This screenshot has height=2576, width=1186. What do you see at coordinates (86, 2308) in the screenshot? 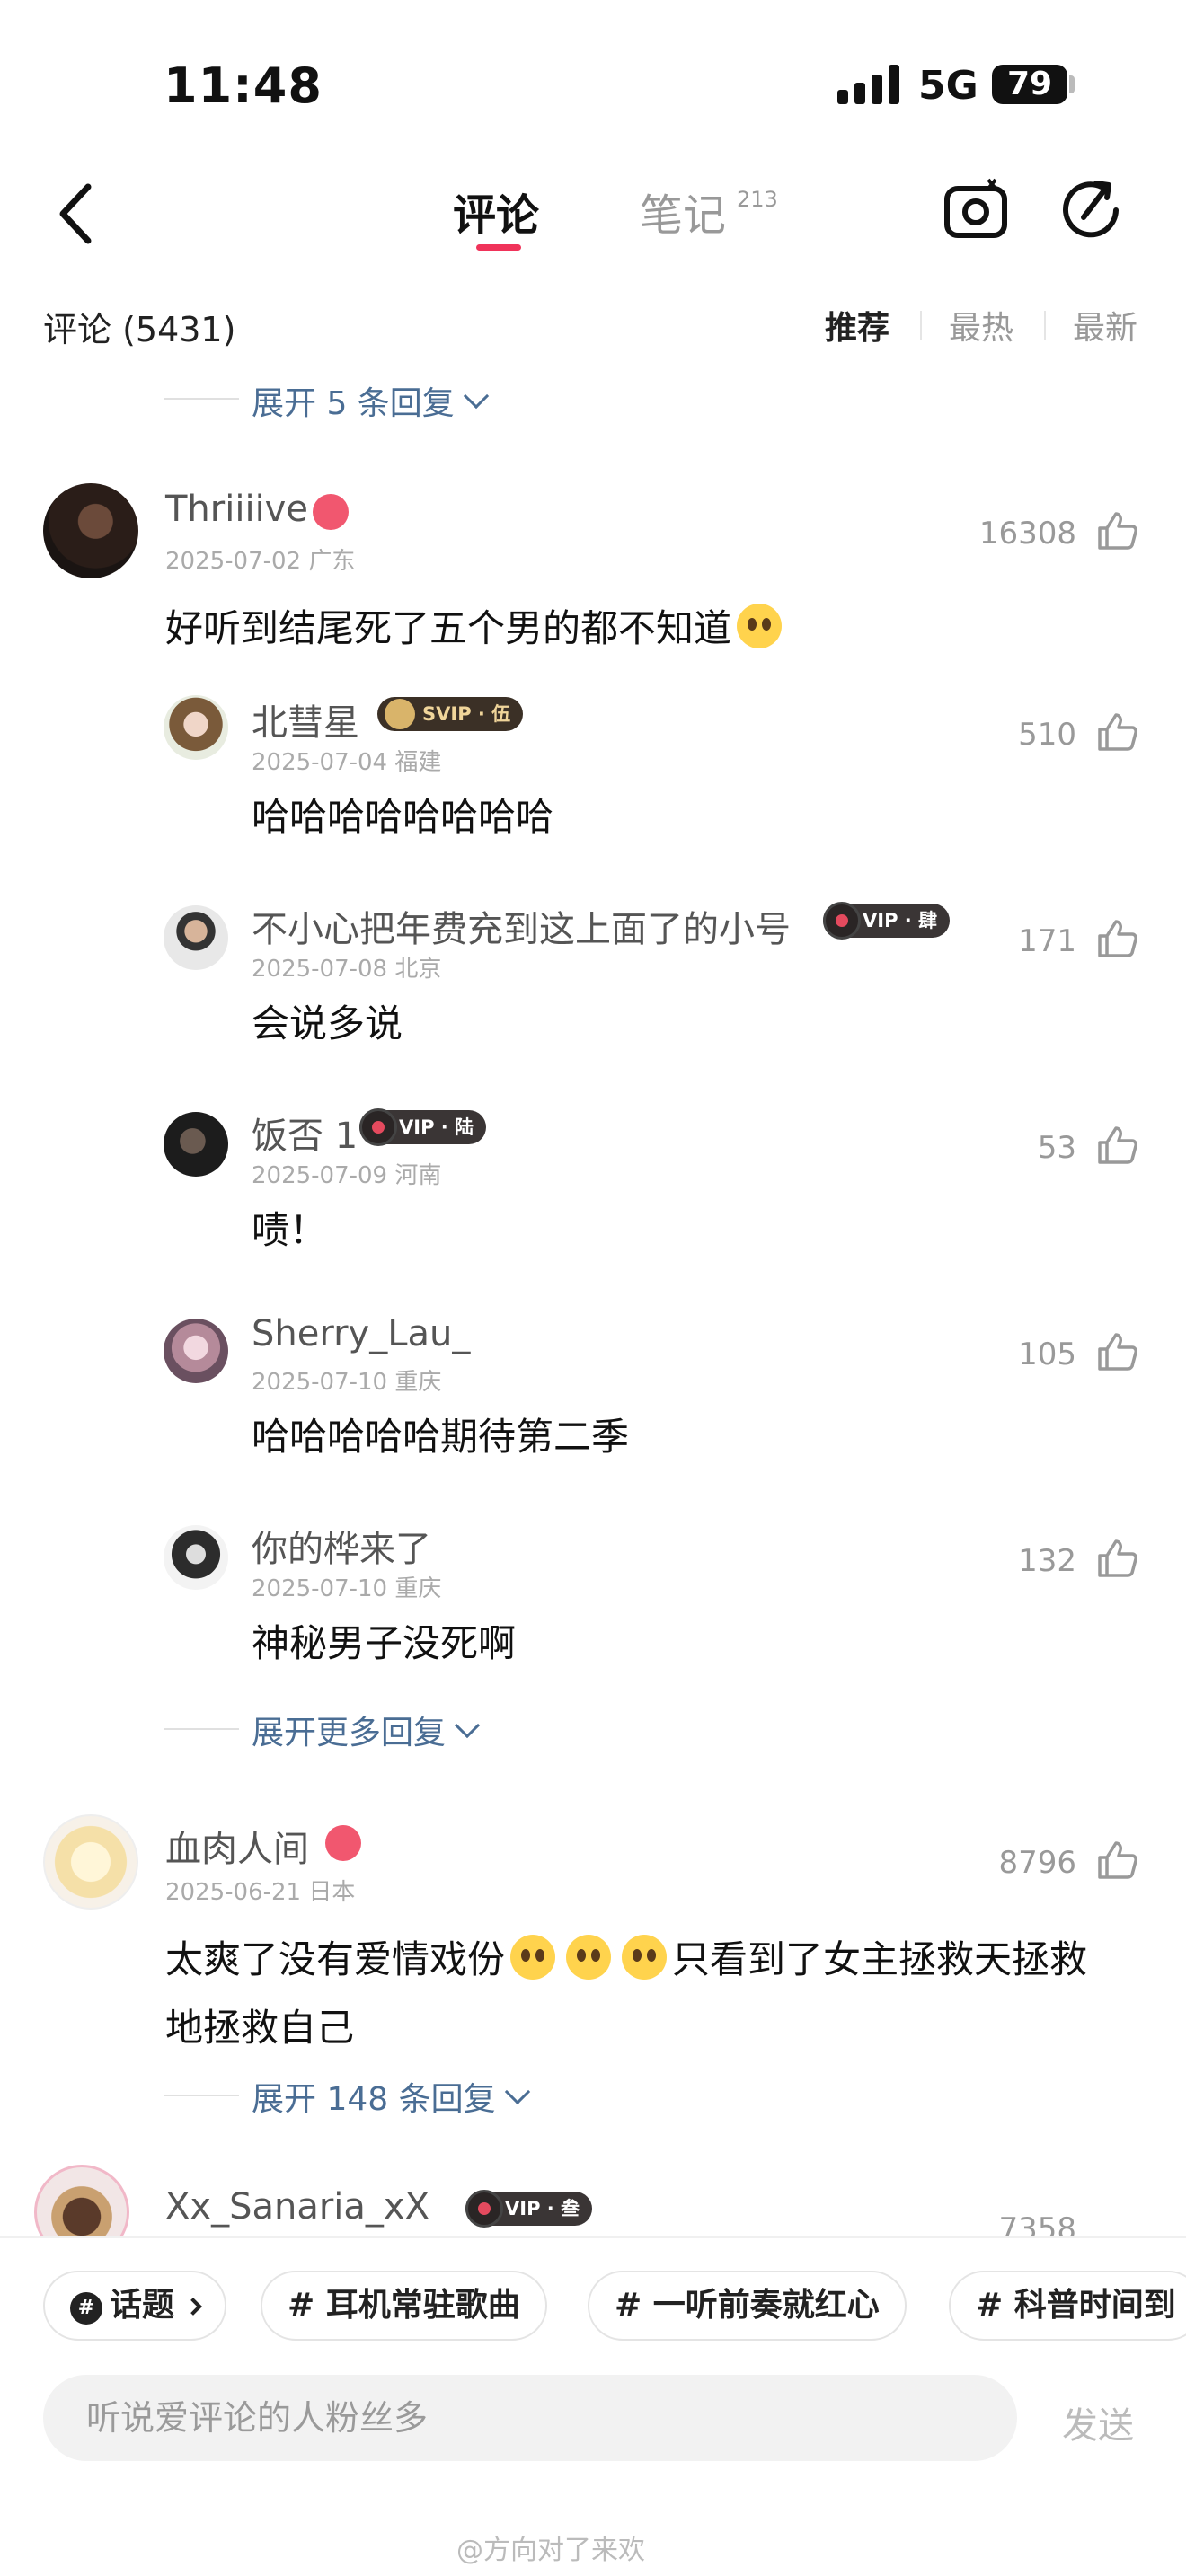
I see `hashtag-icon: #` at bounding box center [86, 2308].